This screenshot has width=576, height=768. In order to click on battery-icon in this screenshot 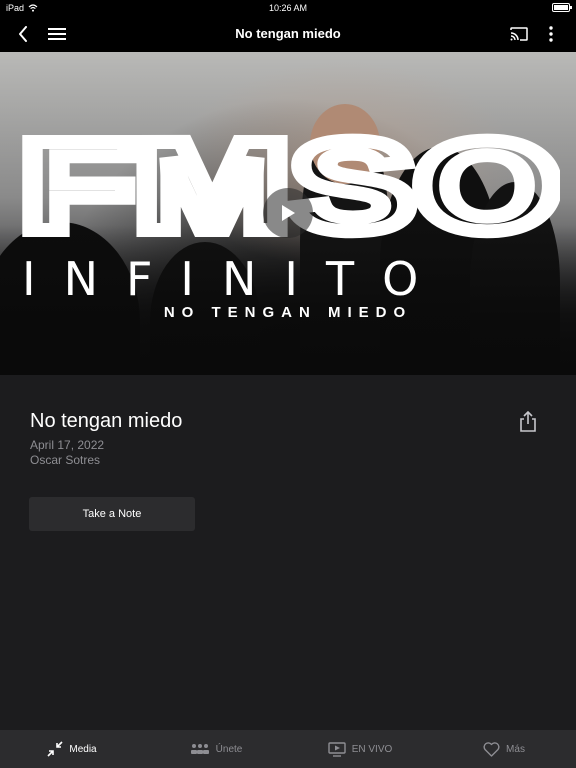, I will do `click(562, 7)`.